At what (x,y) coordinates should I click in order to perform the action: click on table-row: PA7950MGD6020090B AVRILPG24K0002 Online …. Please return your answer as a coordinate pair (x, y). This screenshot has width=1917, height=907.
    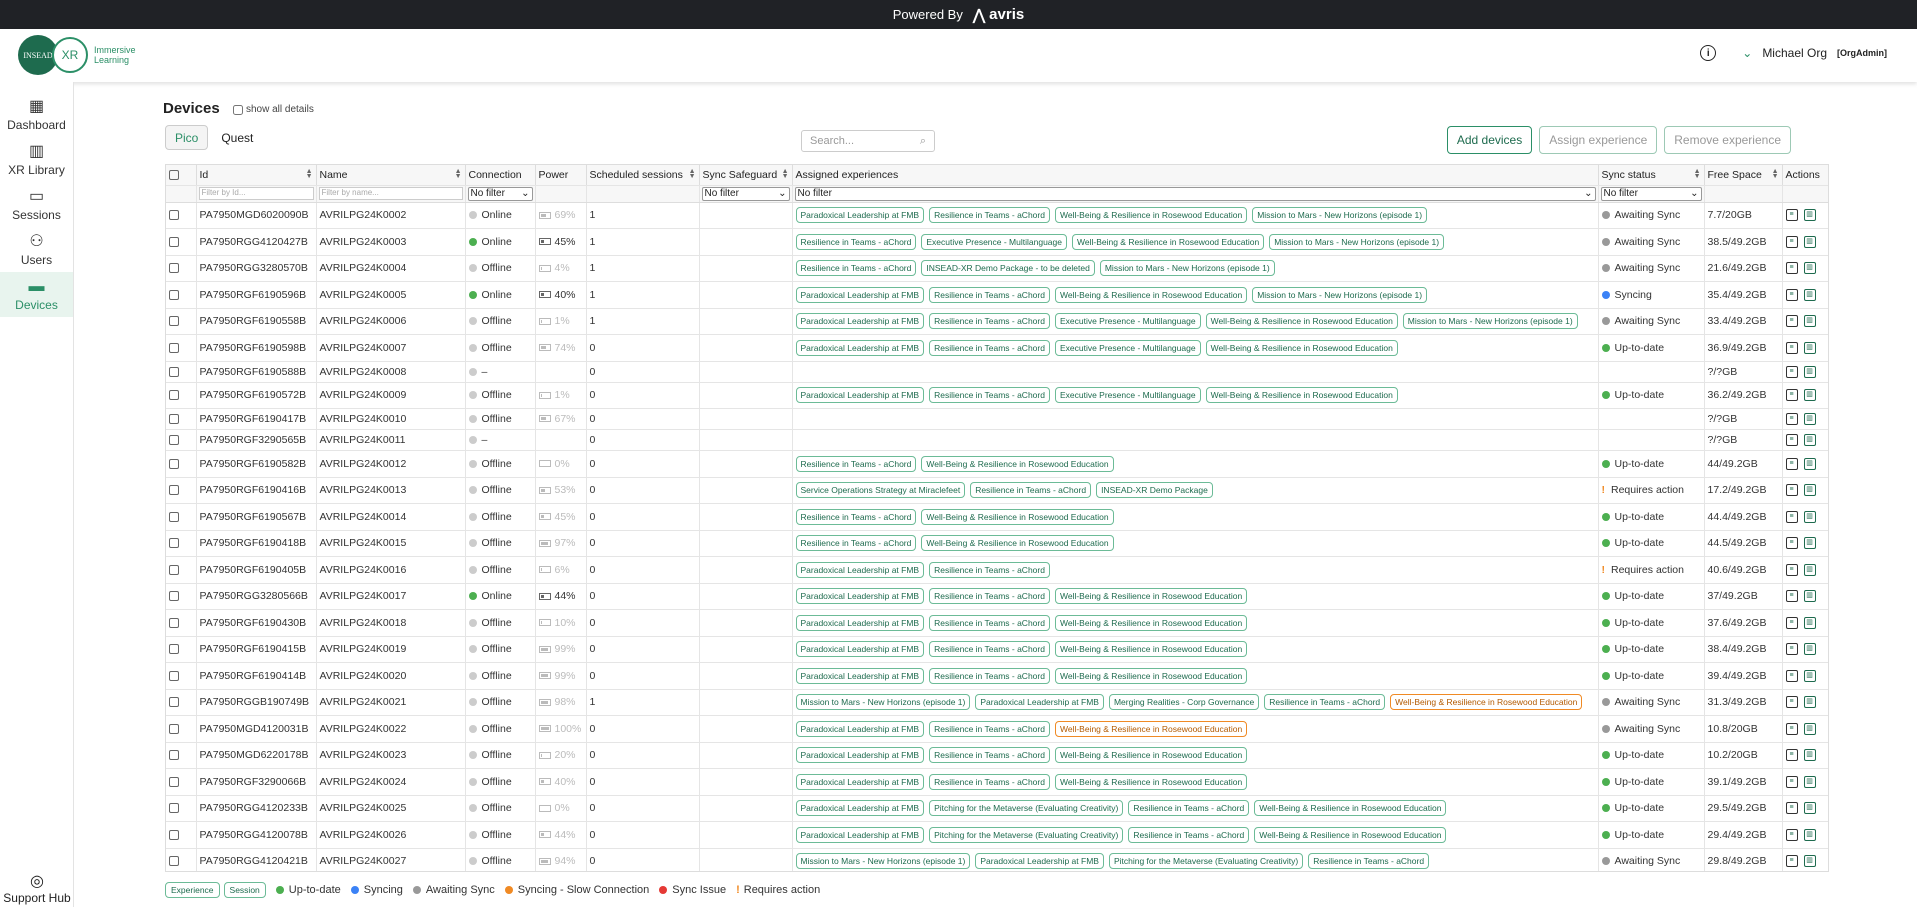
    Looking at the image, I should click on (997, 215).